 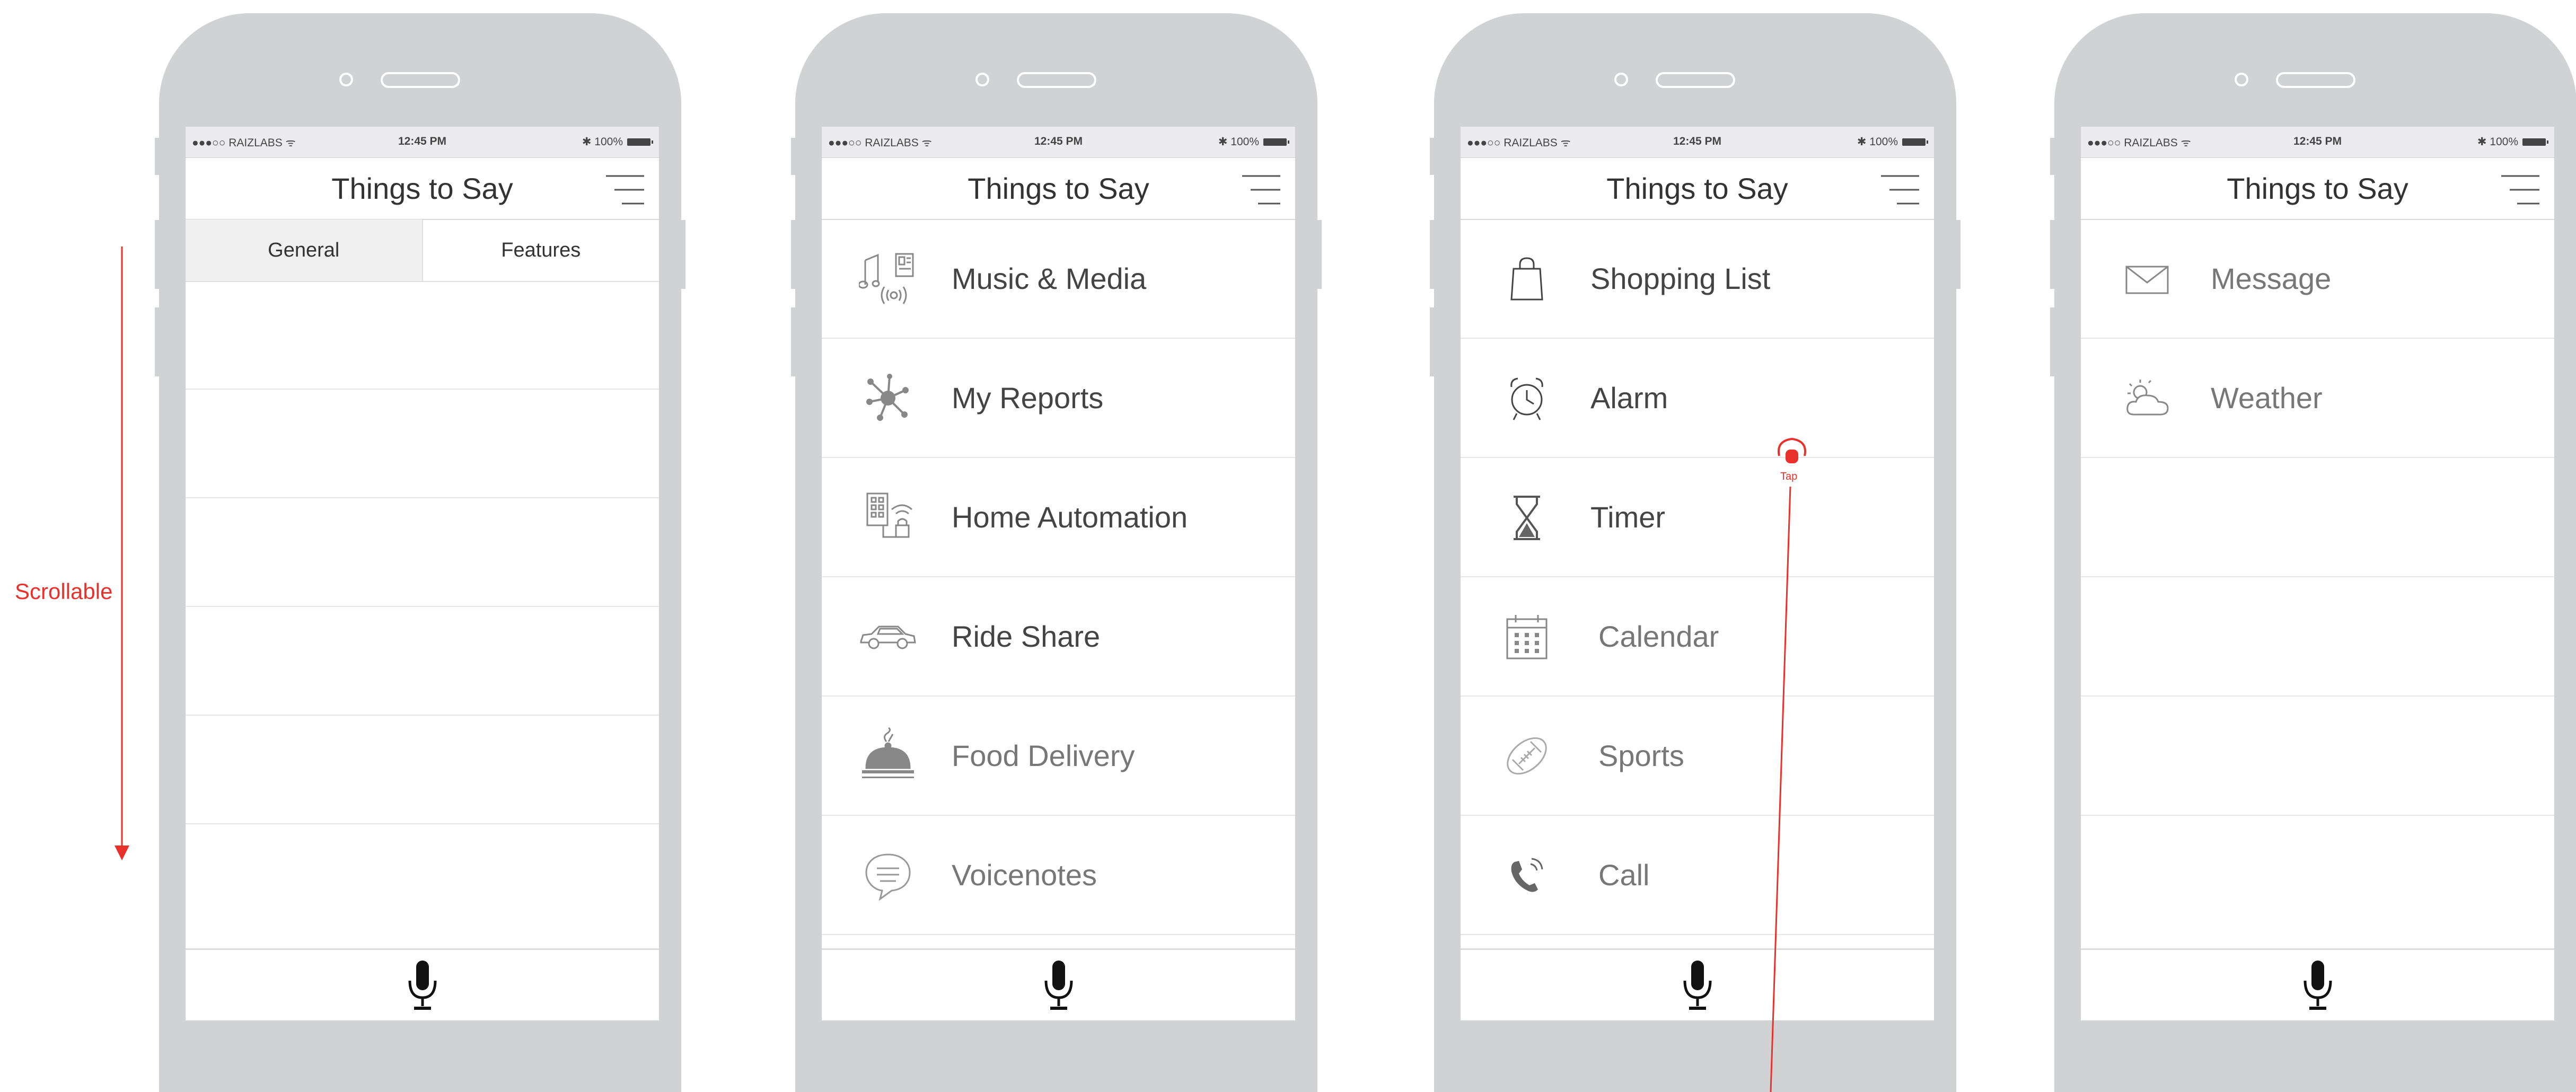 I want to click on food-delivery-icon, so click(x=888, y=752).